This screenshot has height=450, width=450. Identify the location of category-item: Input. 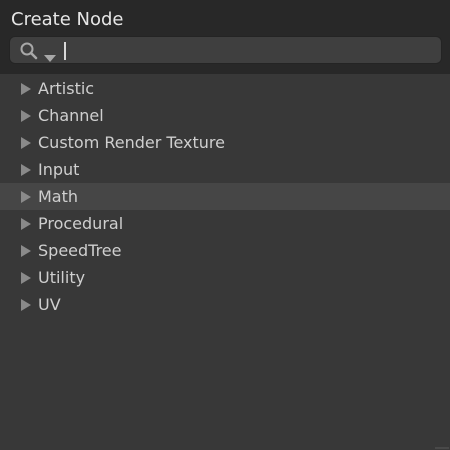
(225, 169).